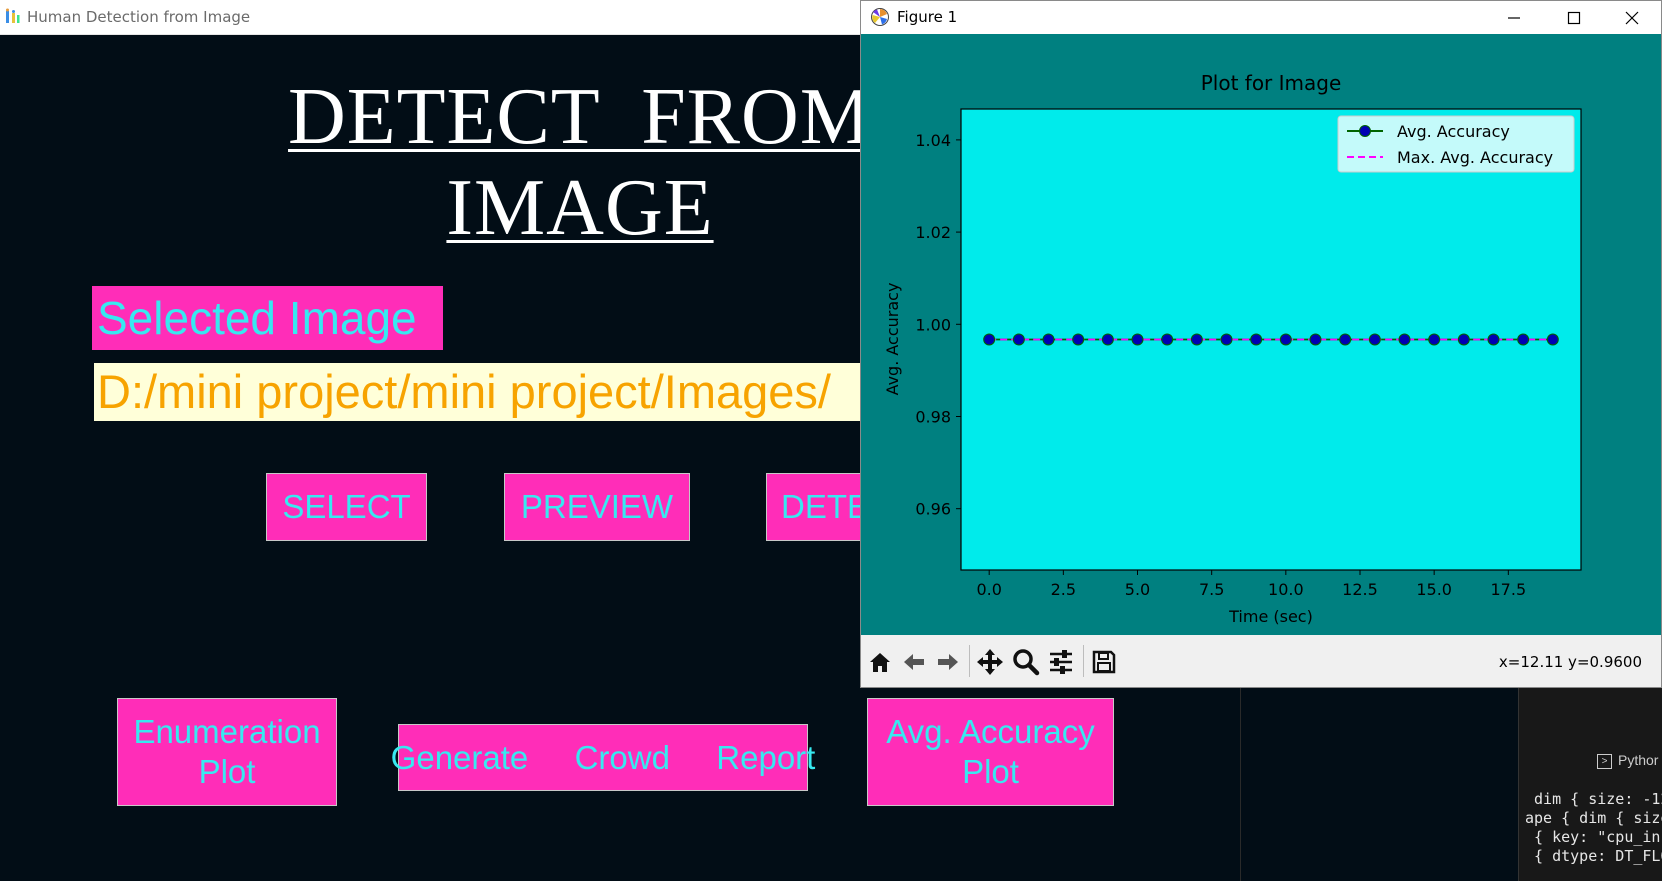 The image size is (1662, 881). Describe the element at coordinates (1365, 131) in the screenshot. I see `legend-marker-avg-accuracy` at that location.